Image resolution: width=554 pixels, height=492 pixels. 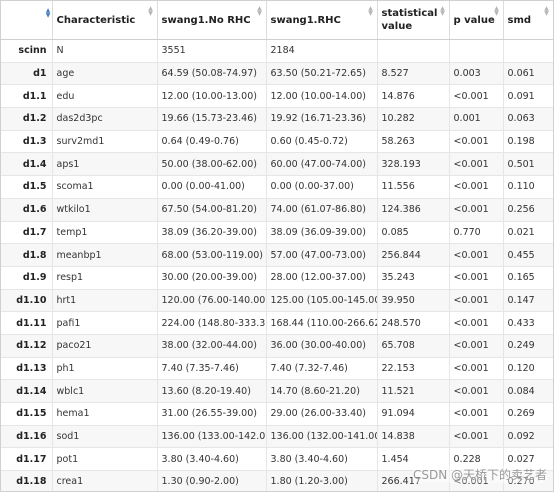 What do you see at coordinates (105, 74) in the screenshot?
I see `table-cell: age` at bounding box center [105, 74].